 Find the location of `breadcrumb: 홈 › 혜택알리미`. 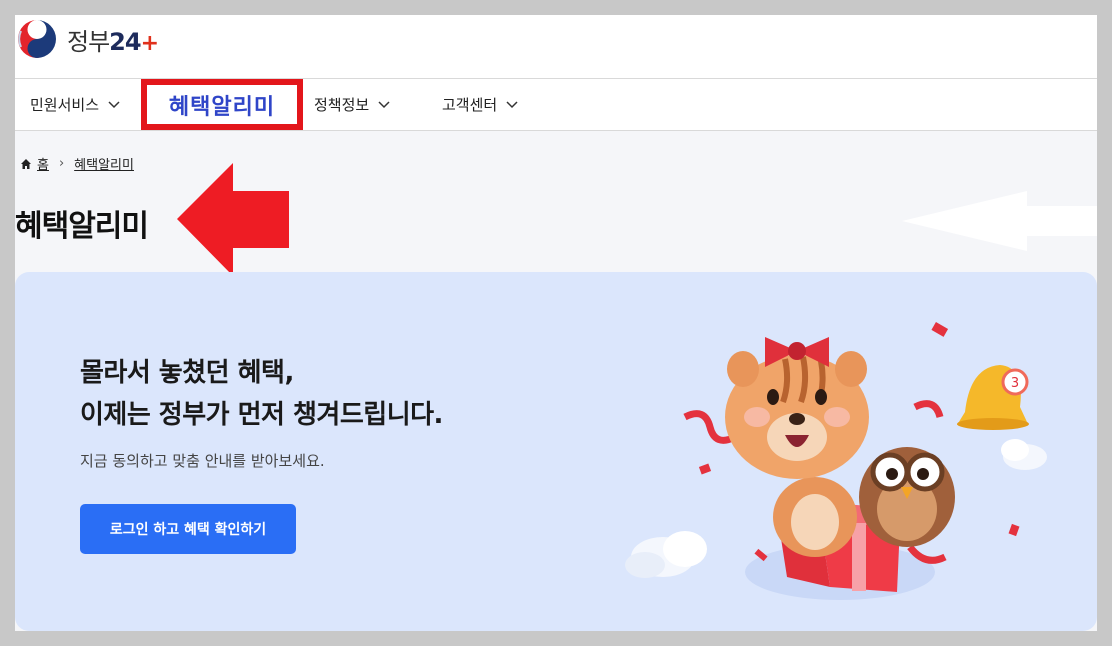

breadcrumb: 홈 › 혜택알리미 is located at coordinates (77, 163).